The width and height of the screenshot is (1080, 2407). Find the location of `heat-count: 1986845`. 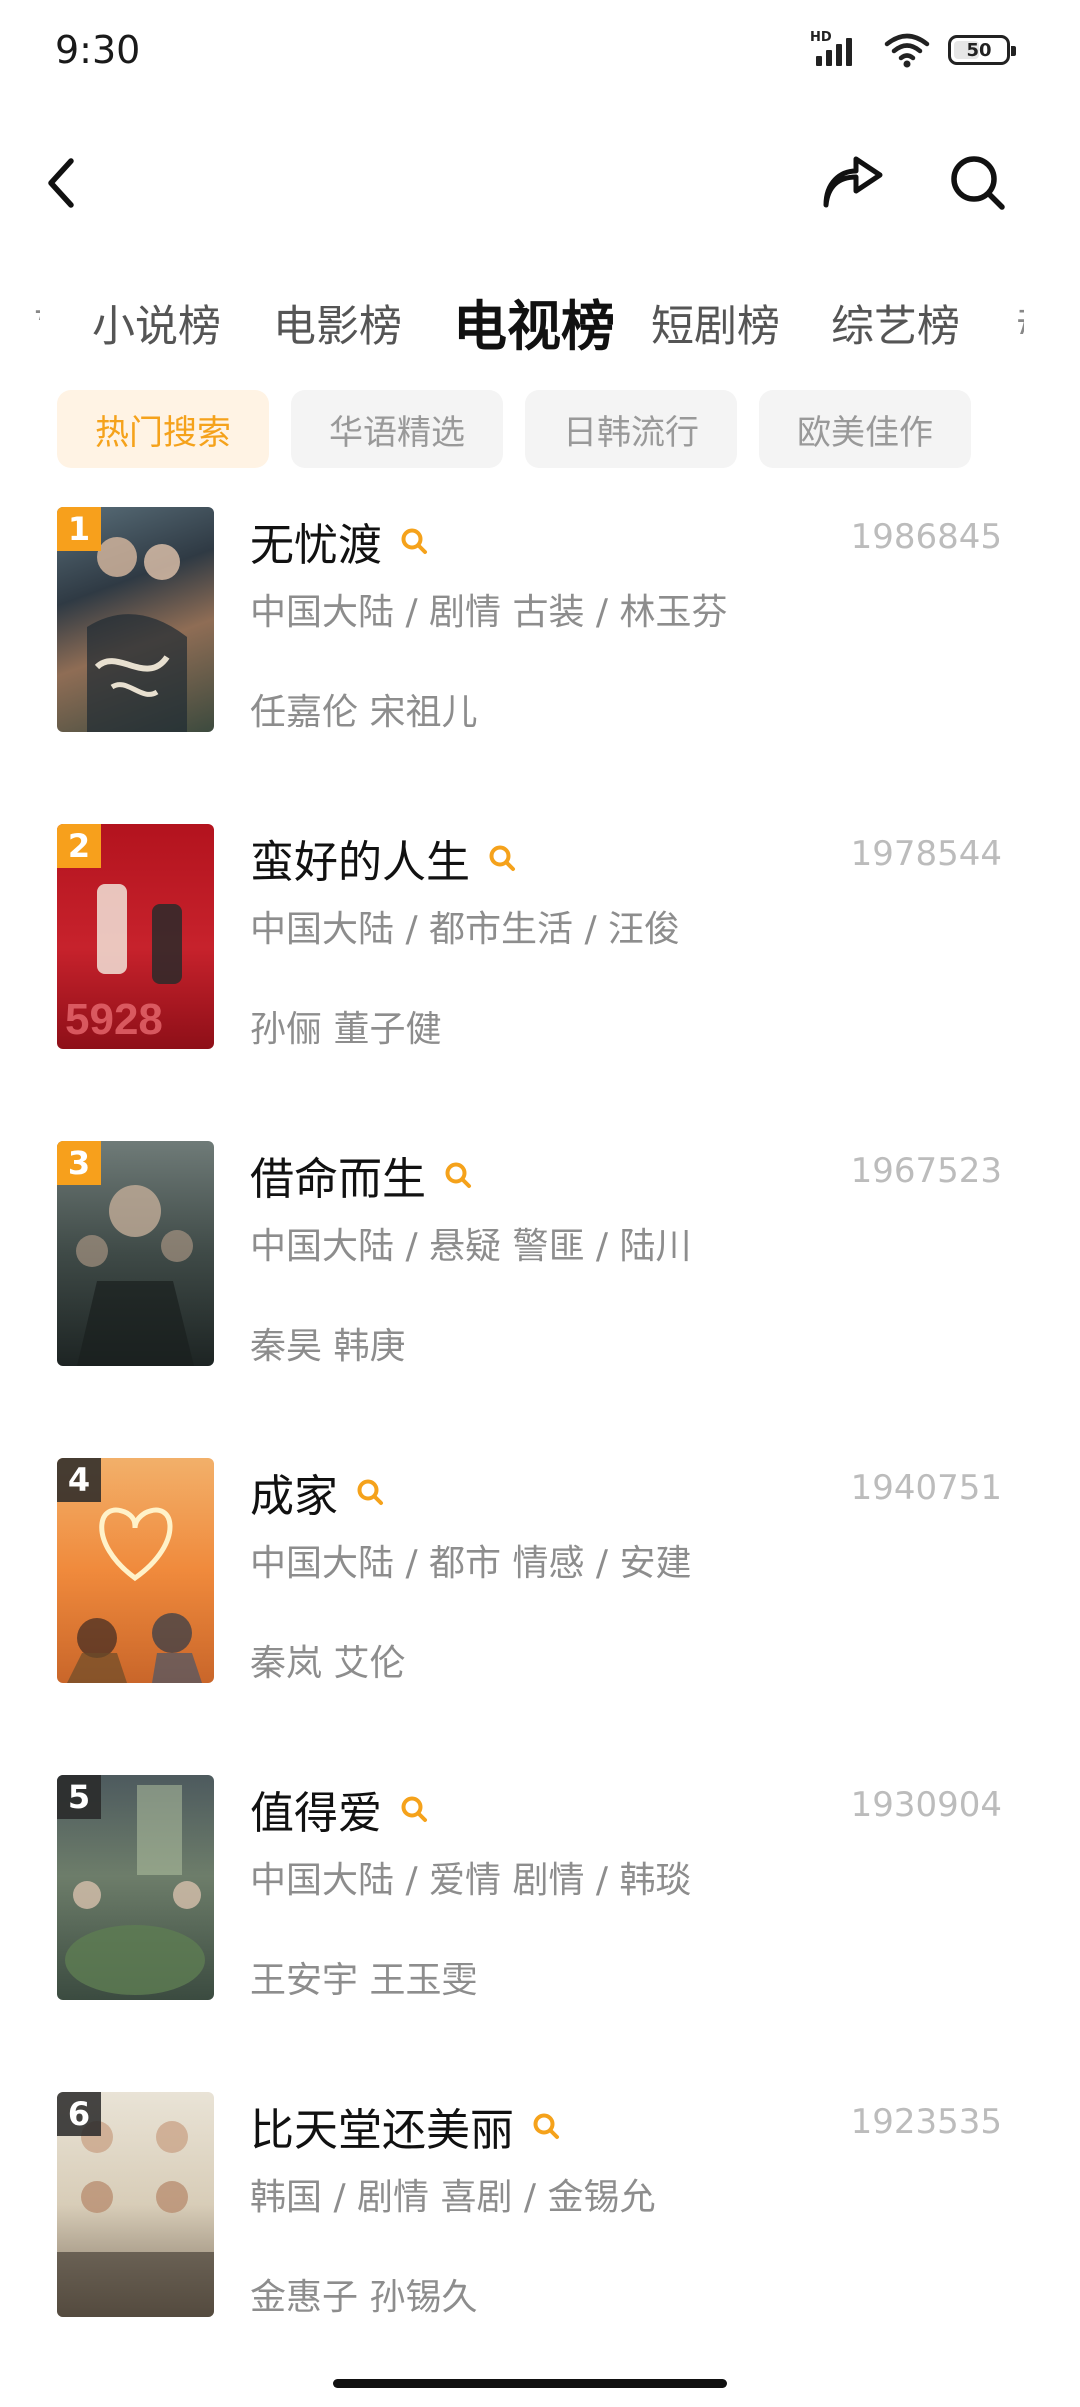

heat-count: 1986845 is located at coordinates (926, 537).